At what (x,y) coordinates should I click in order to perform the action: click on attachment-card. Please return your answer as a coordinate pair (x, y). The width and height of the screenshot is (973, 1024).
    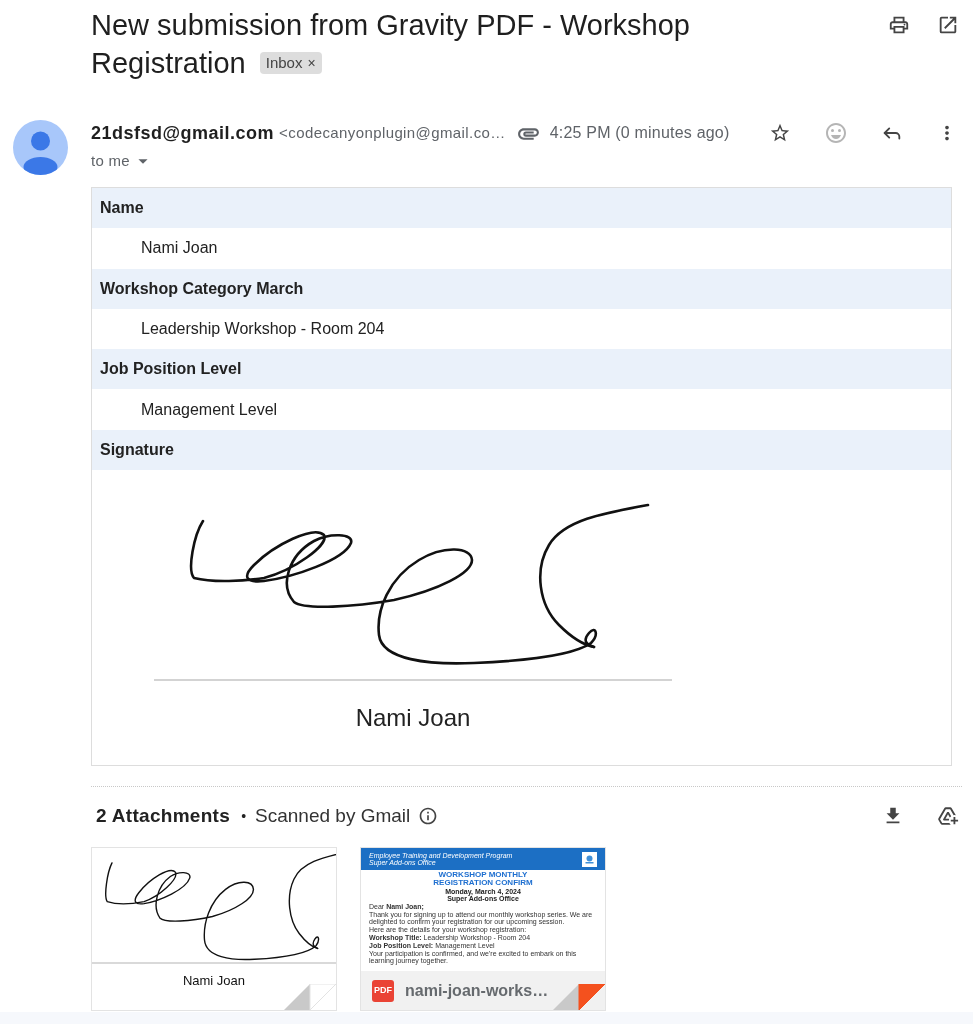
    Looking at the image, I should click on (483, 929).